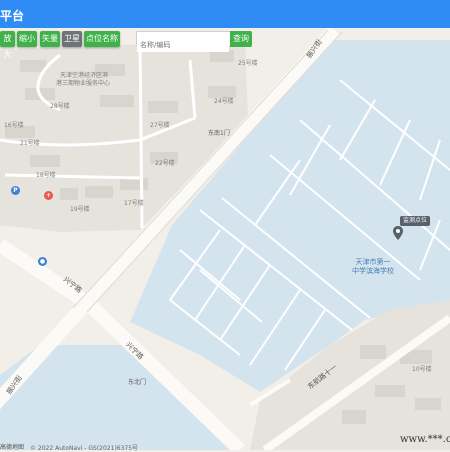 The width and height of the screenshot is (450, 452). I want to click on top-bar: 平台, so click(225, 14).